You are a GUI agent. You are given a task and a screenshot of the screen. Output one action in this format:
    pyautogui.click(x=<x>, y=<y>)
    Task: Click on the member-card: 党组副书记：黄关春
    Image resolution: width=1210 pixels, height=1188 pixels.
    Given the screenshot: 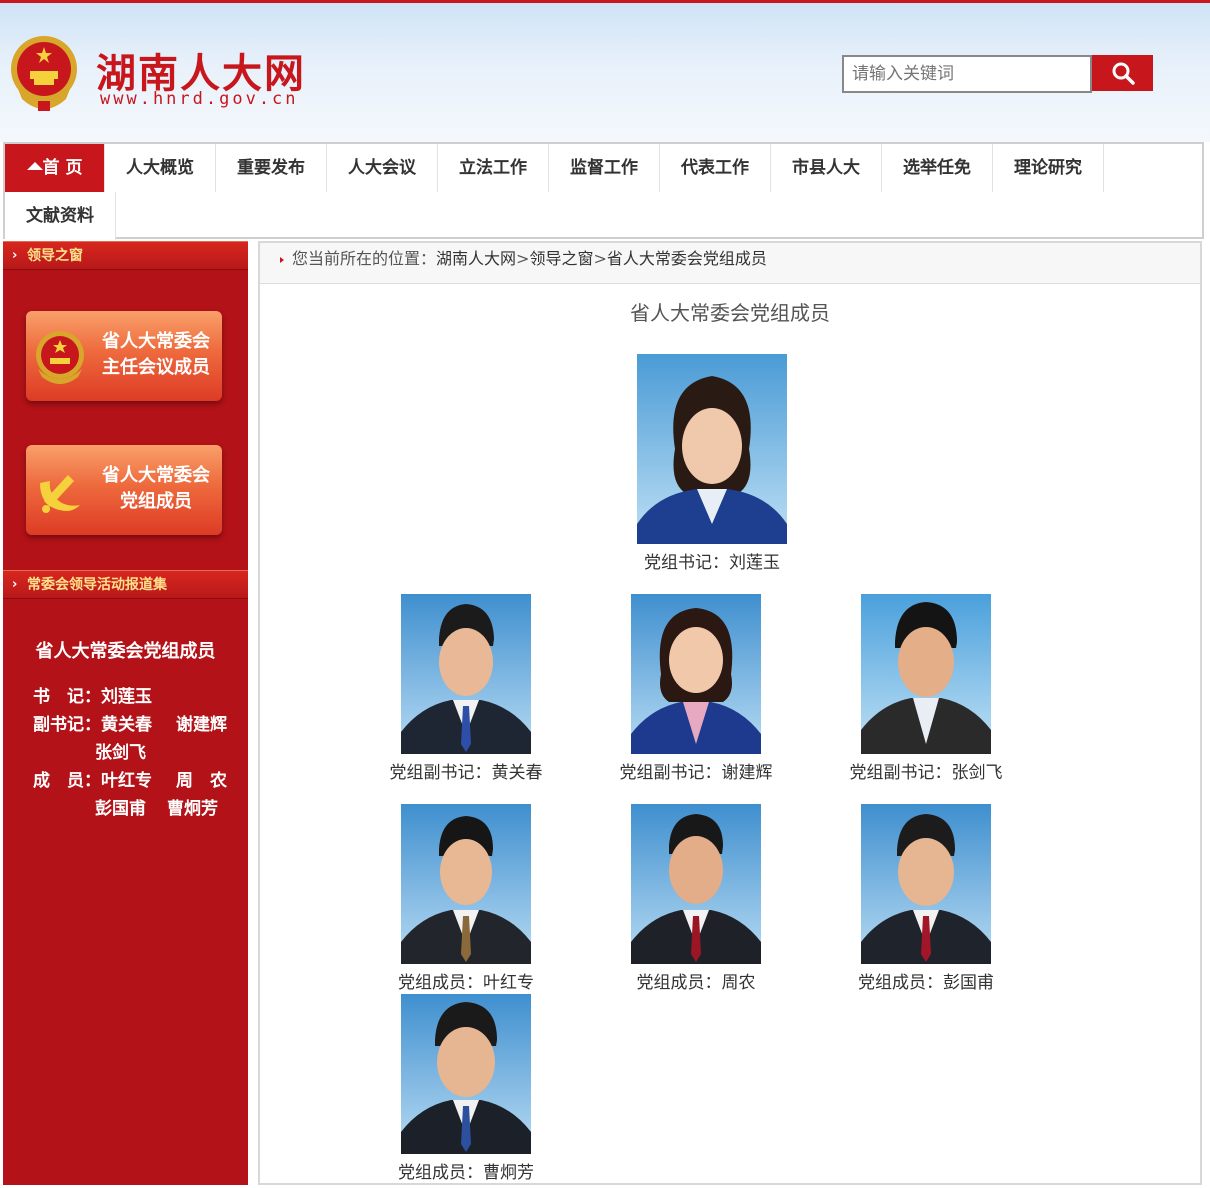 What is the action you would take?
    pyautogui.click(x=466, y=688)
    